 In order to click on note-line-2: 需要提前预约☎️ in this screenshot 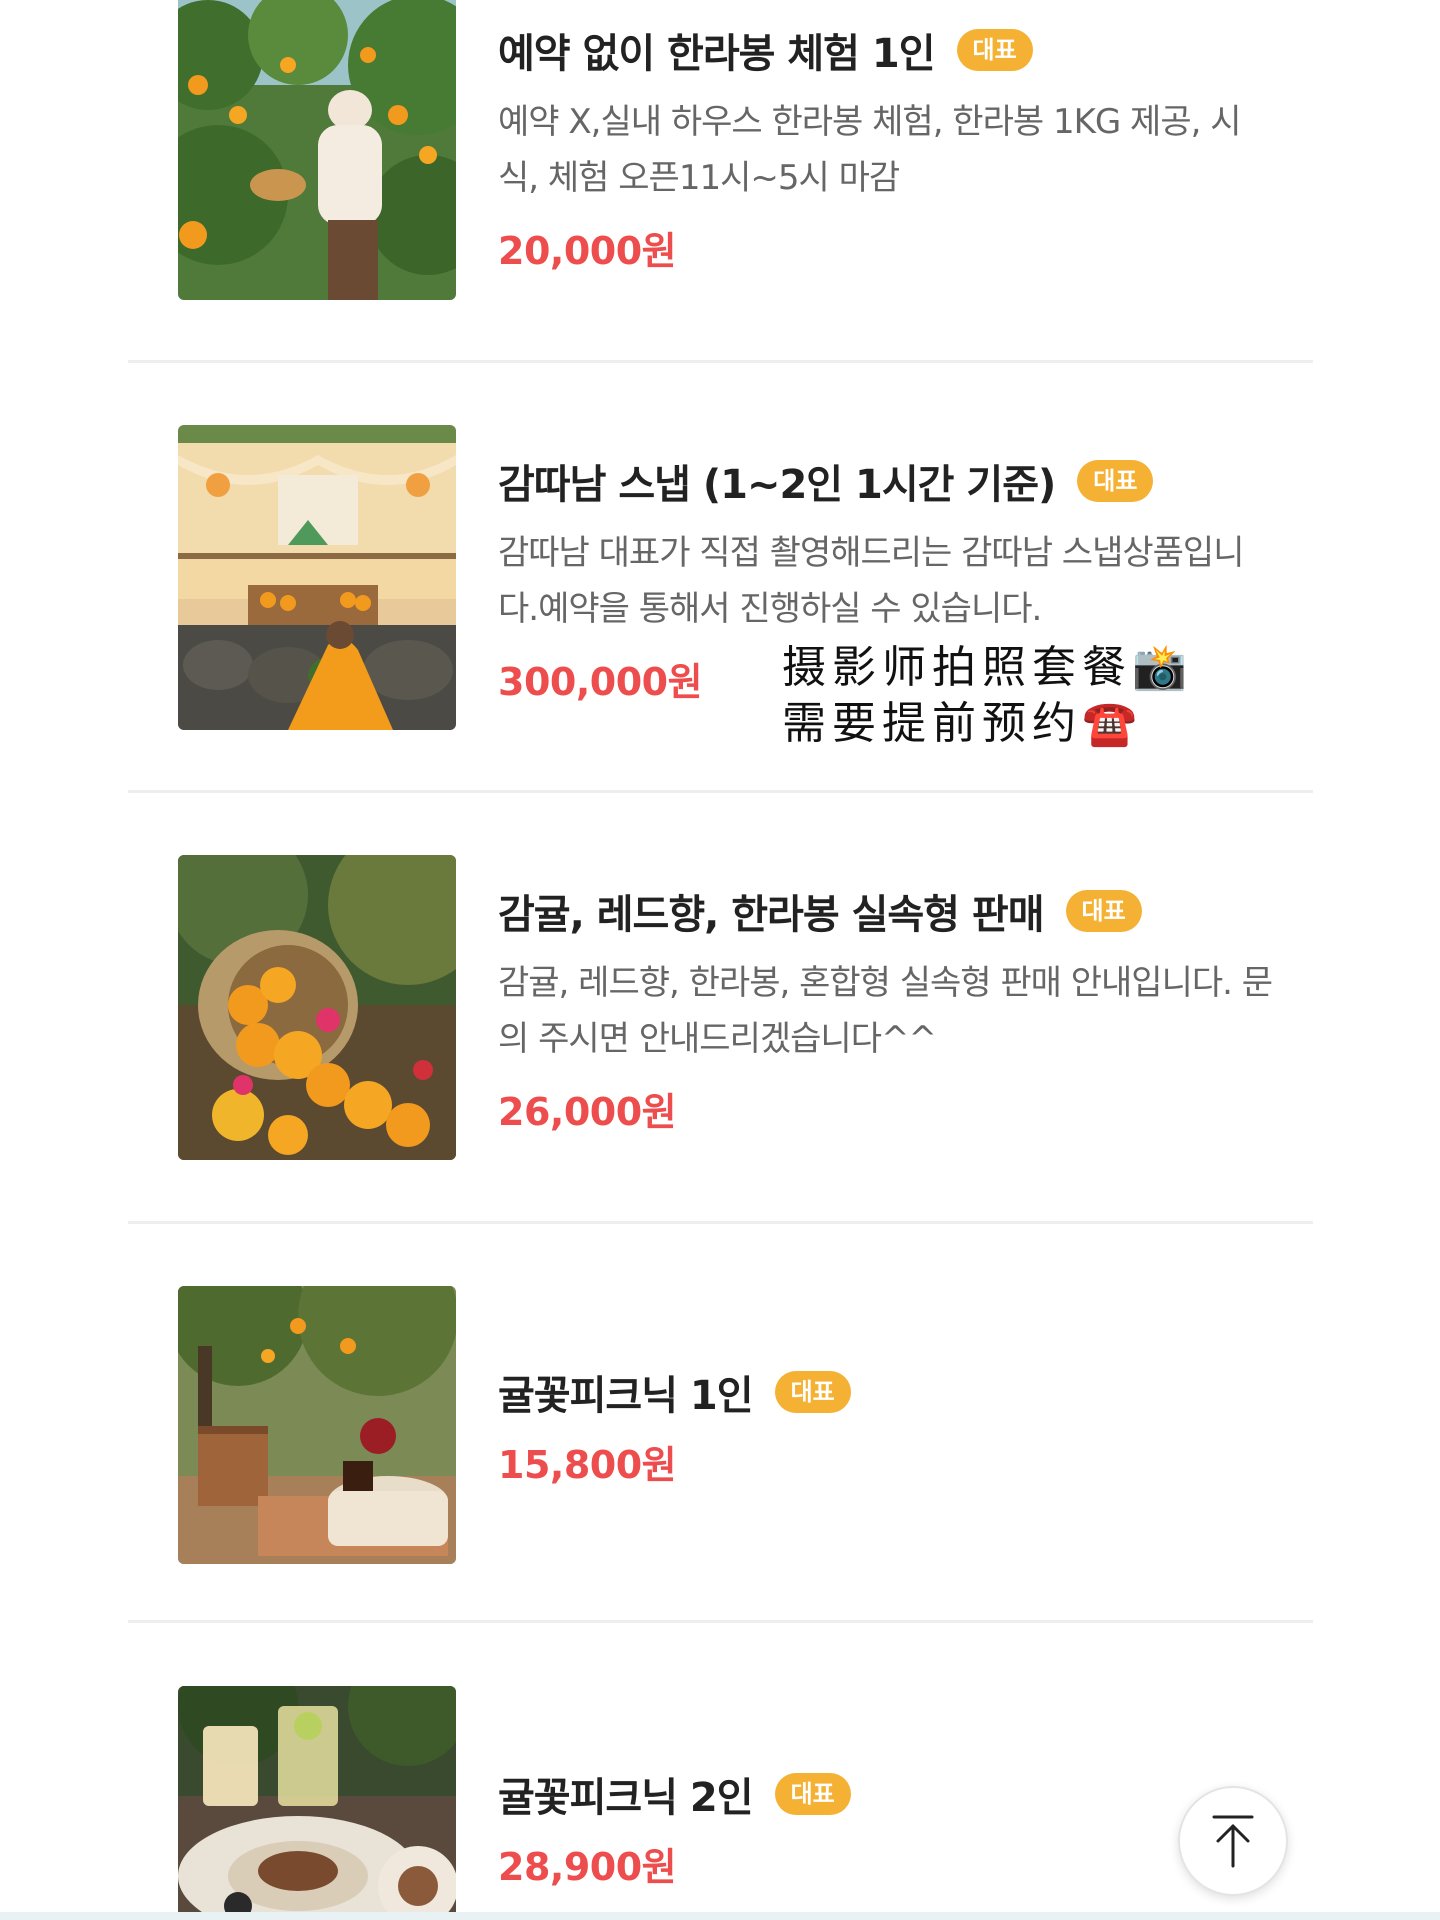, I will do `click(962, 723)`.